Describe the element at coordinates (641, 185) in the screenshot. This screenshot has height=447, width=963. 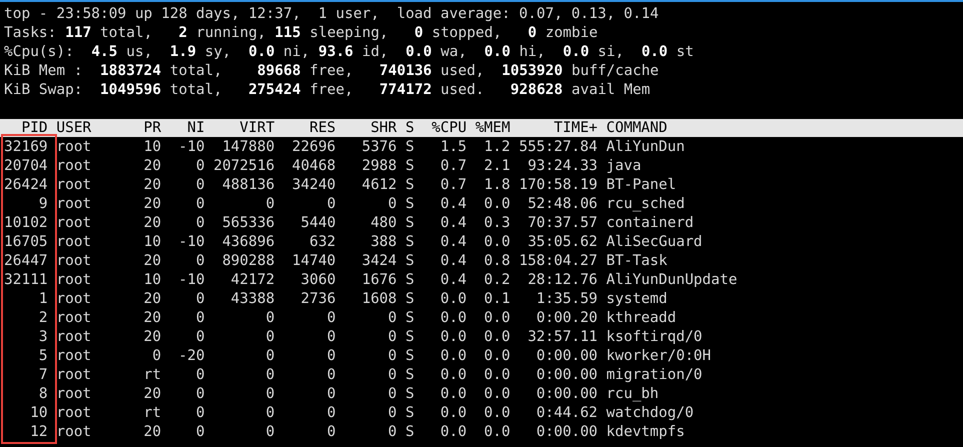
I see `table-cell: BT-Panel` at that location.